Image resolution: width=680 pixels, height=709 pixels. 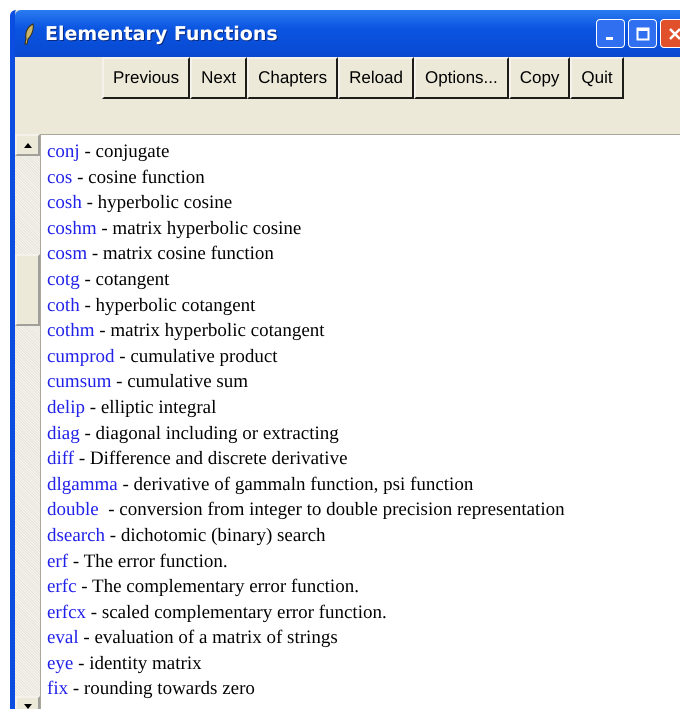 What do you see at coordinates (57, 689) in the screenshot?
I see `function-link: fix` at bounding box center [57, 689].